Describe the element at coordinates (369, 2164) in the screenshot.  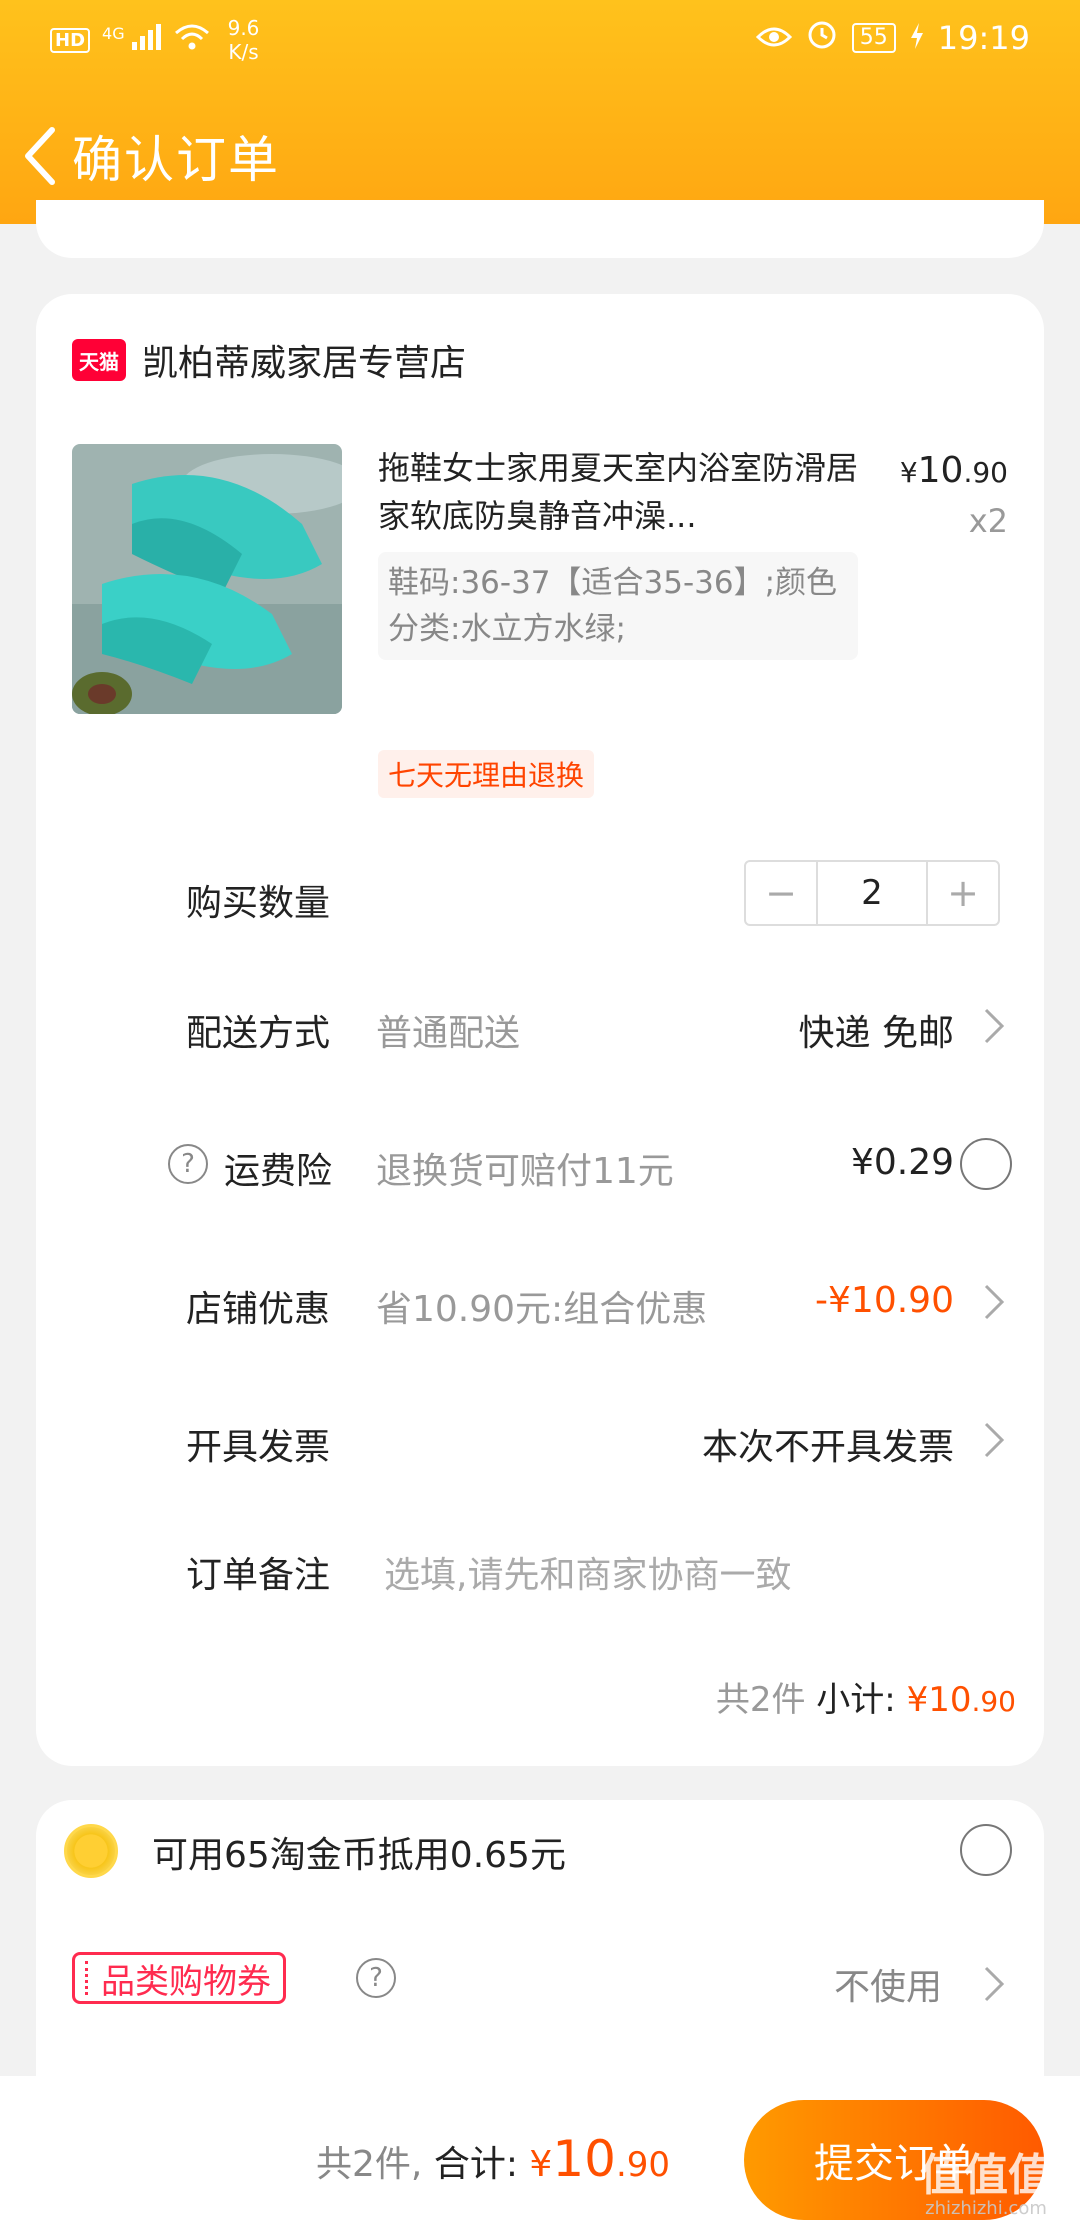
I see `total-count: 共2件,` at that location.